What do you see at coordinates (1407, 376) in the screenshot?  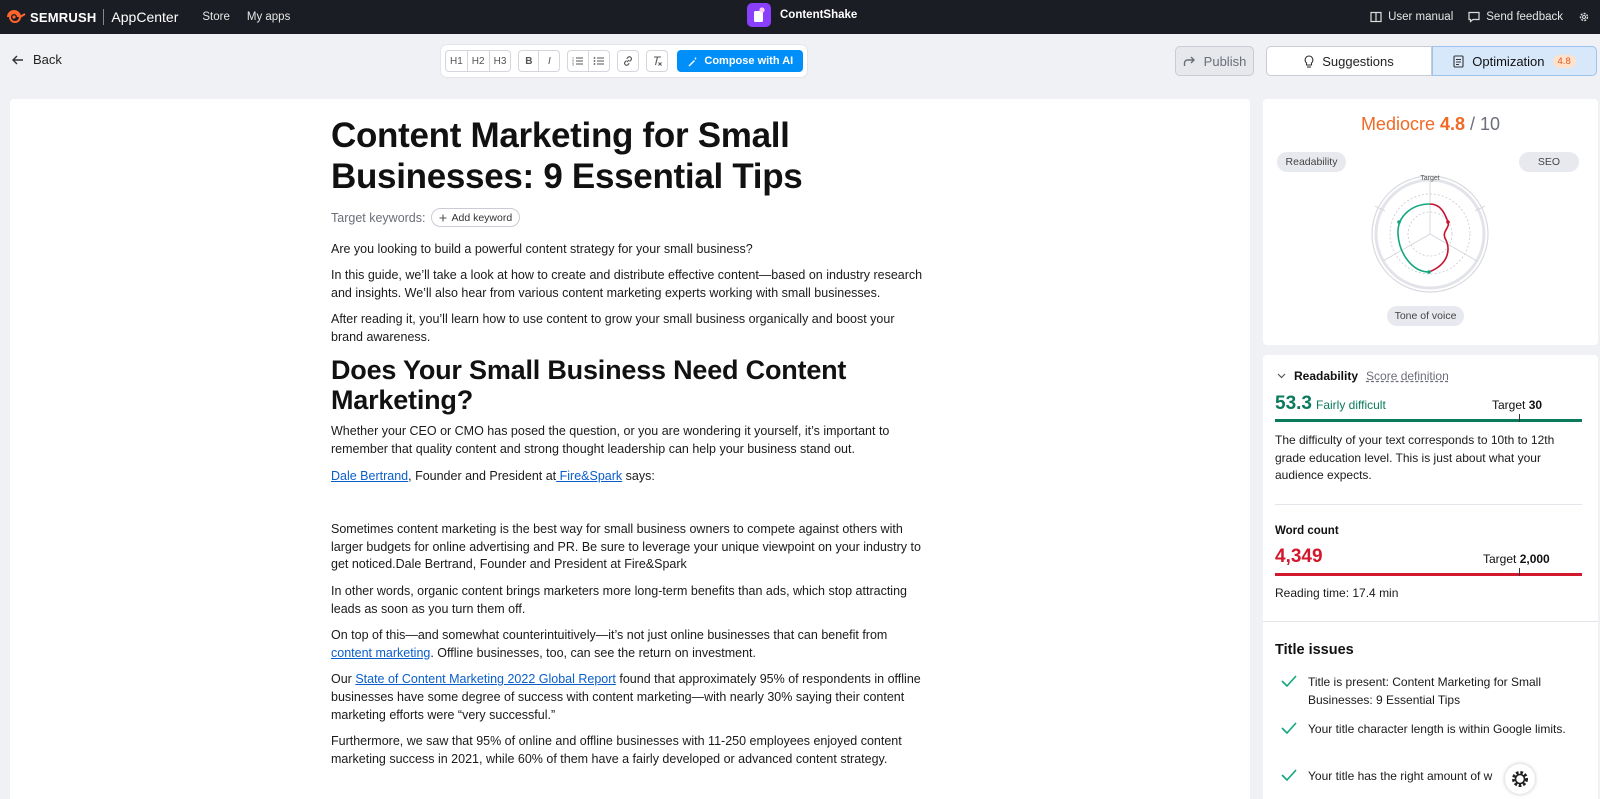 I see `score-definition-link: Score definition` at bounding box center [1407, 376].